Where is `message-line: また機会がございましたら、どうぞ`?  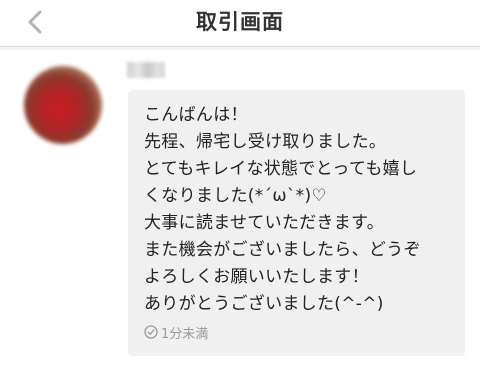 message-line: また機会がございましたら、どうぞ is located at coordinates (282, 250).